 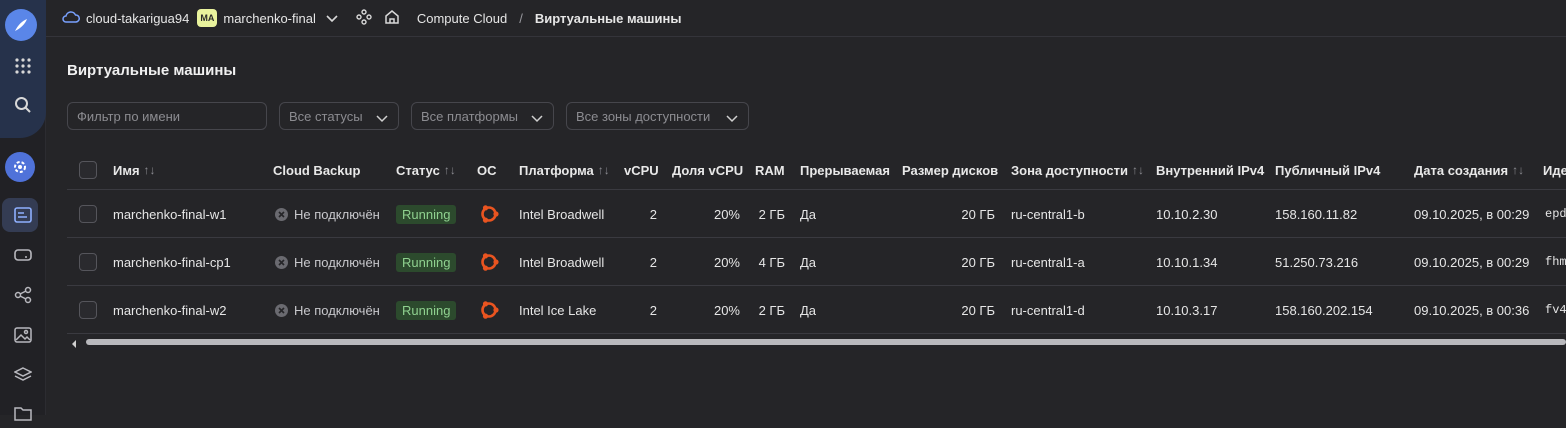 What do you see at coordinates (169, 310) in the screenshot?
I see `vm-name-link: marchenko-final-w2` at bounding box center [169, 310].